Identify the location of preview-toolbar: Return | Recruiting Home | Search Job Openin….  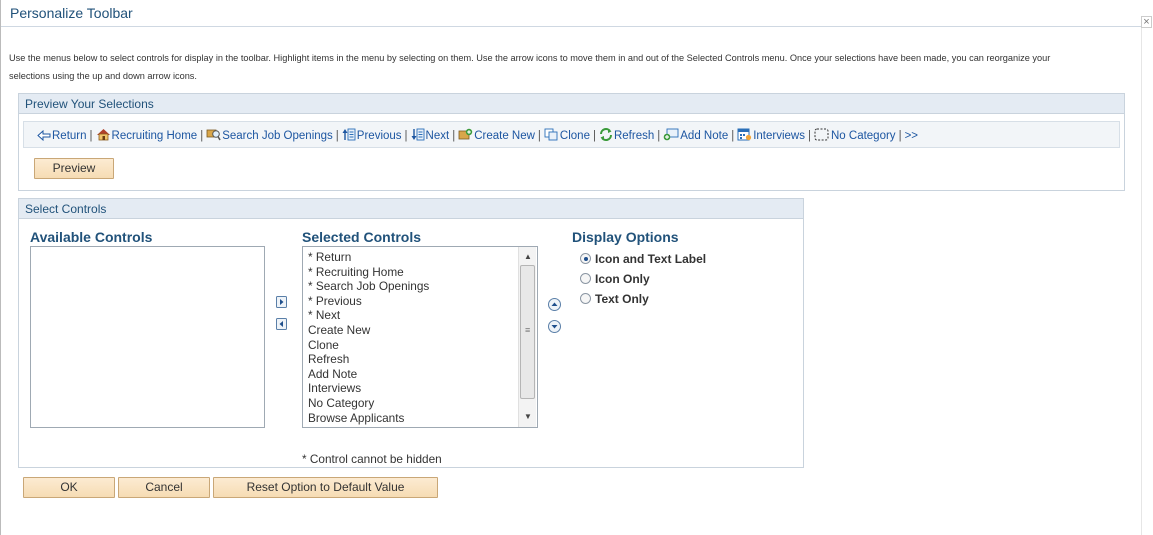
(571, 134).